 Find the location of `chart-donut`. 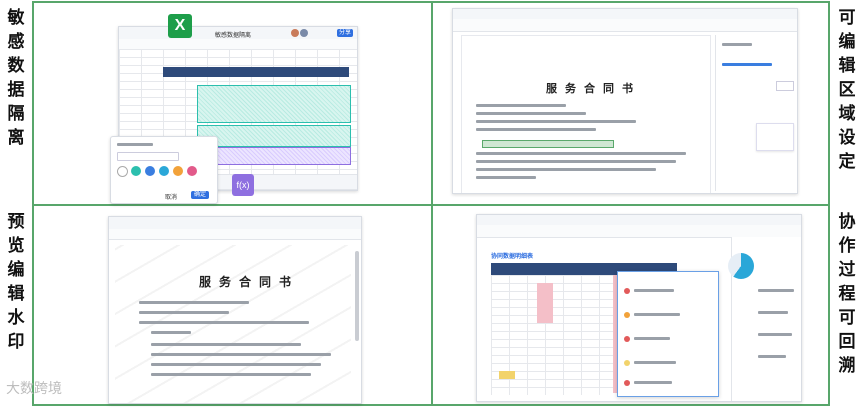

chart-donut is located at coordinates (741, 266).